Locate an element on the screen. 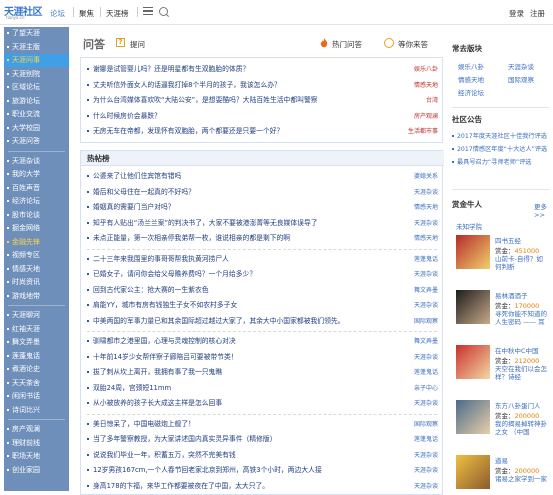  board-link: 情感天地 is located at coordinates (471, 79).